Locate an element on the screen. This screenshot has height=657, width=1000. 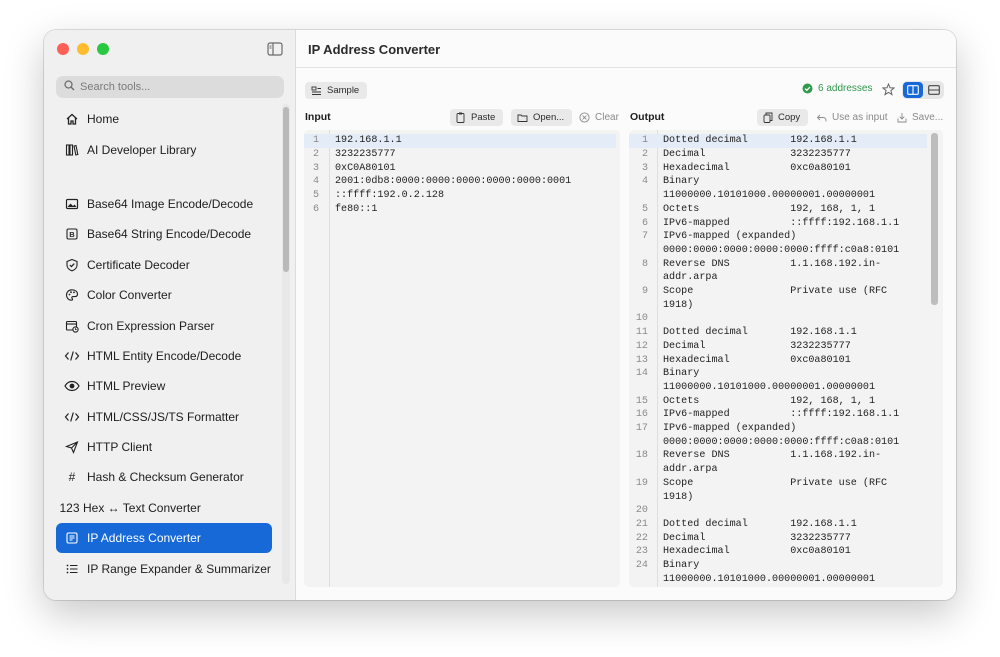
output-line: 23 Hexadecimal 0xc0a80101 is located at coordinates (778, 552).